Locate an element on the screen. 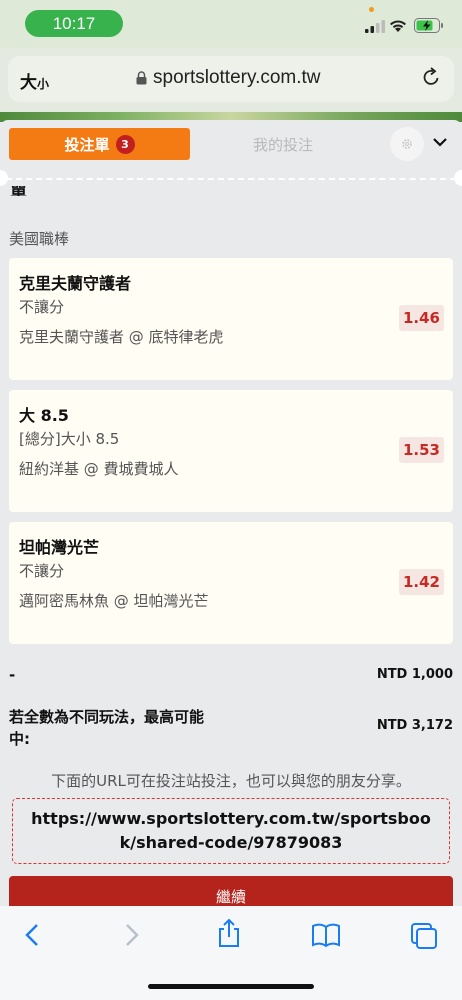 This screenshot has height=1000, width=462. status-bar: 10:17 is located at coordinates (231, 24).